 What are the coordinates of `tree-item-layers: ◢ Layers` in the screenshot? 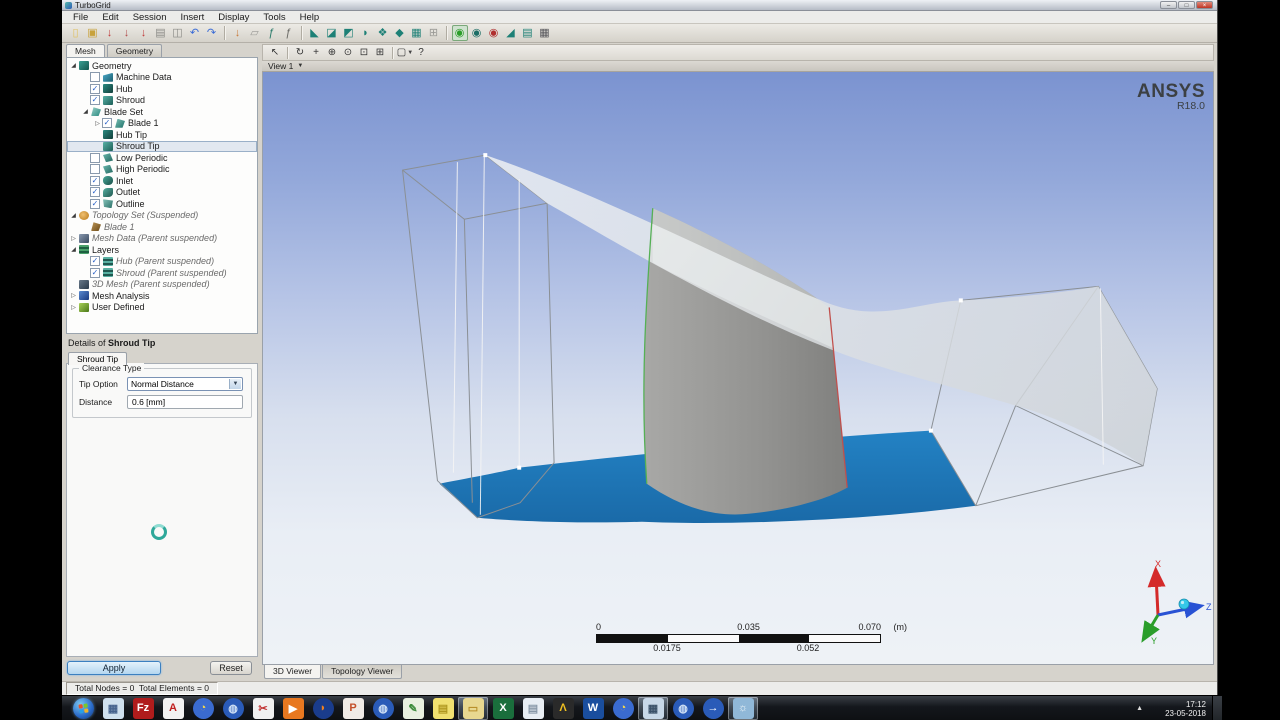 It's located at (162, 250).